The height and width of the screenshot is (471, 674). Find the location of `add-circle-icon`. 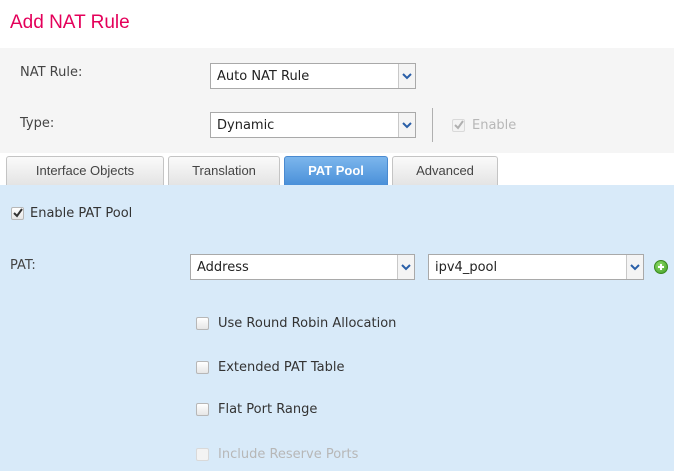

add-circle-icon is located at coordinates (661, 267).